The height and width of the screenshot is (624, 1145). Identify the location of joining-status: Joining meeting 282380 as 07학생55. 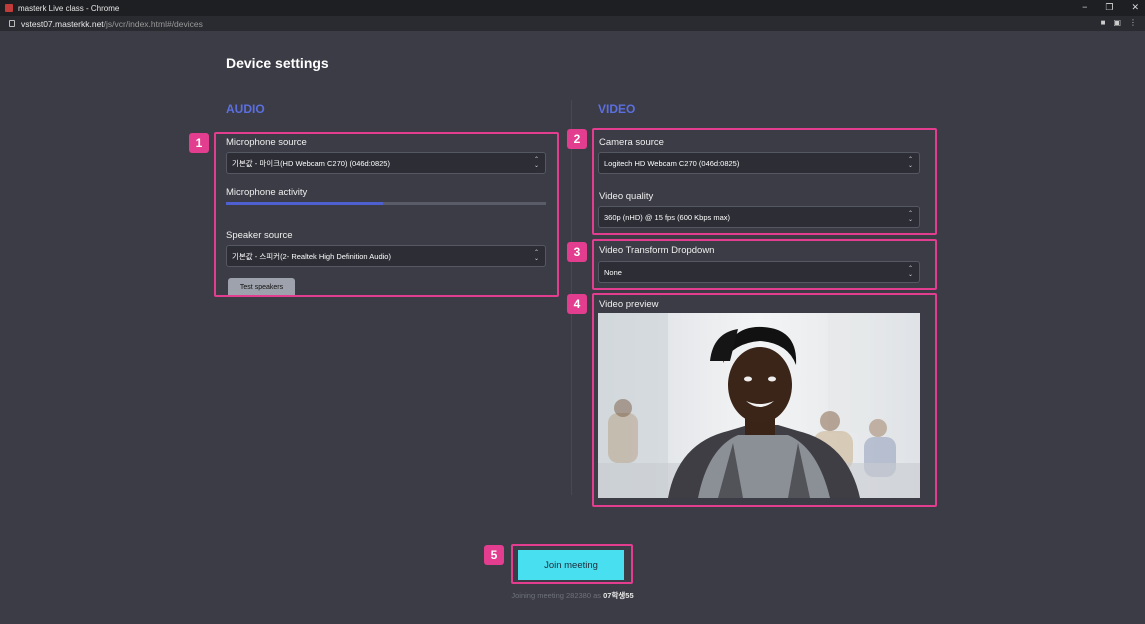
(572, 595).